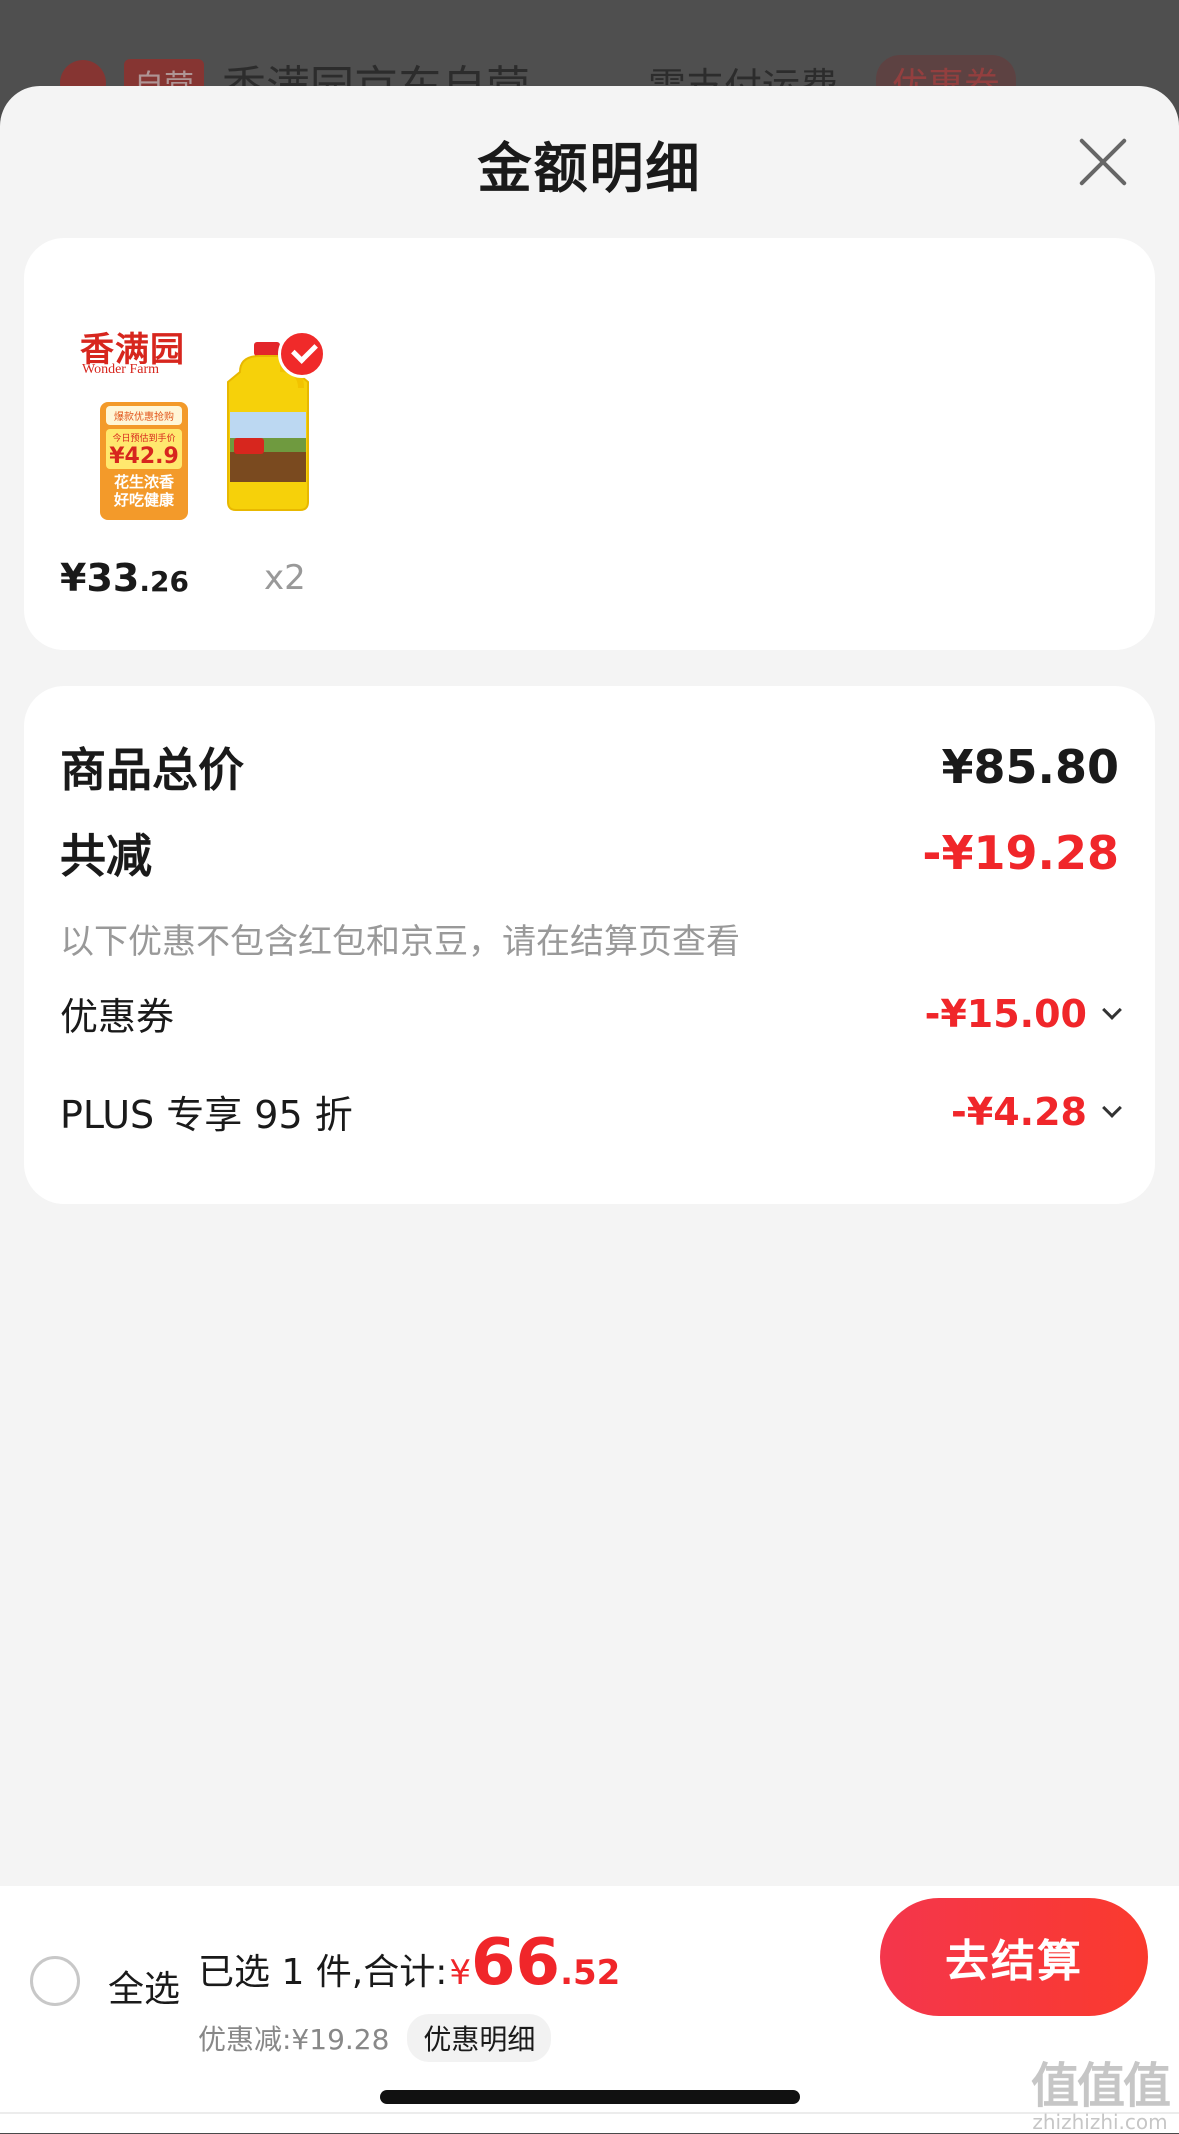 Image resolution: width=1179 pixels, height=2134 pixels. Describe the element at coordinates (143, 482) in the screenshot. I see `promo-slogan-1: 花生浓香` at that location.